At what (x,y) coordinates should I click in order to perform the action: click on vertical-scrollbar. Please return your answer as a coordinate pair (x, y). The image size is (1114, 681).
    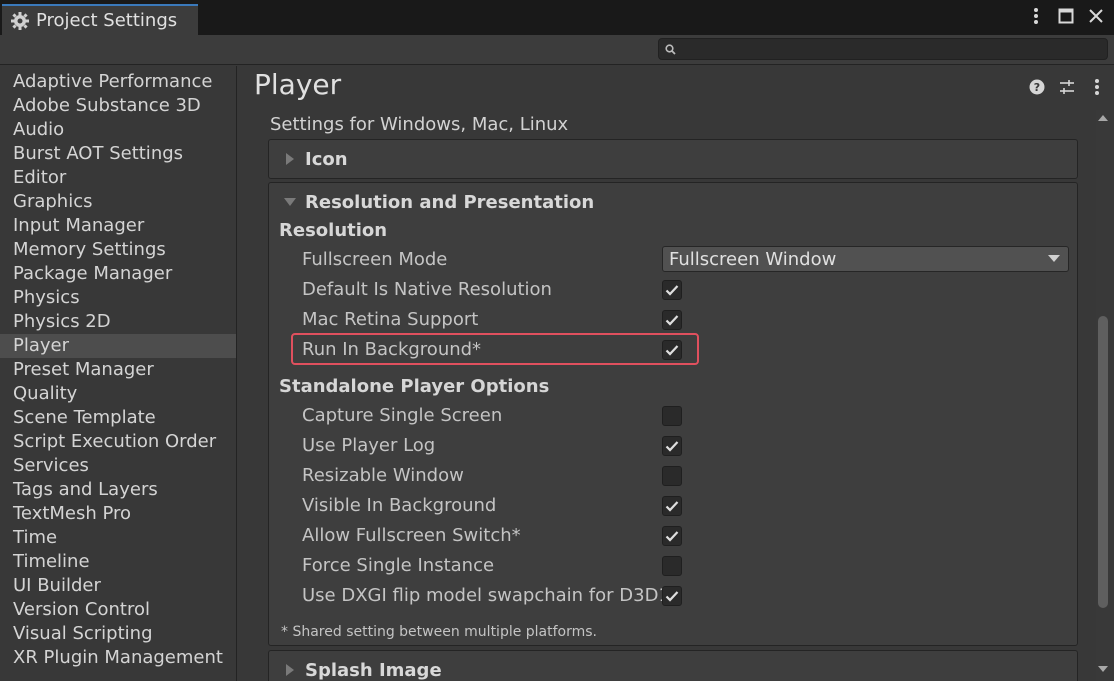
    Looking at the image, I should click on (1103, 395).